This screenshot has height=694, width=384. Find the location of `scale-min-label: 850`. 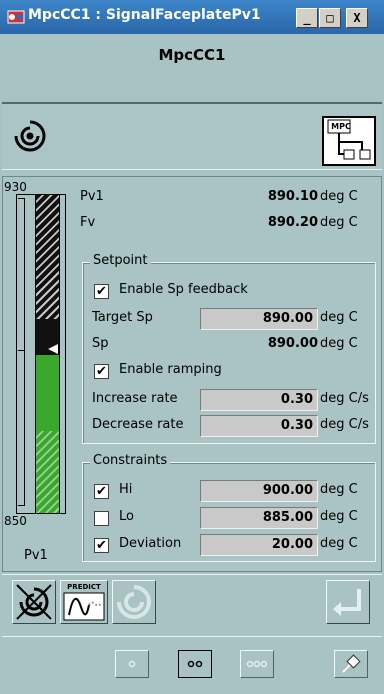

scale-min-label: 850 is located at coordinates (15, 521).